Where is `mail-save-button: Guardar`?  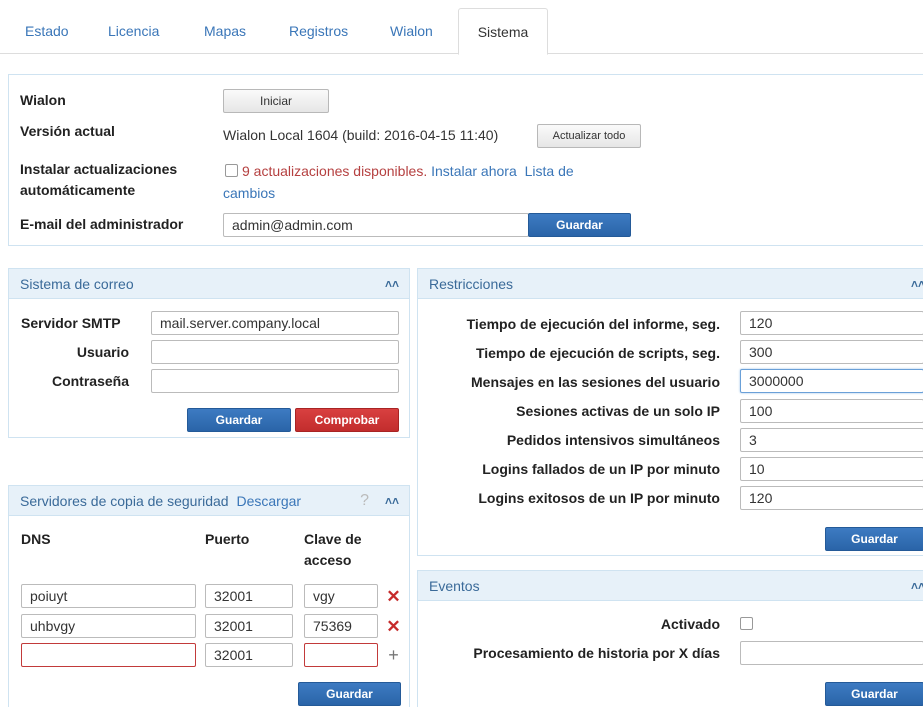 mail-save-button: Guardar is located at coordinates (239, 420).